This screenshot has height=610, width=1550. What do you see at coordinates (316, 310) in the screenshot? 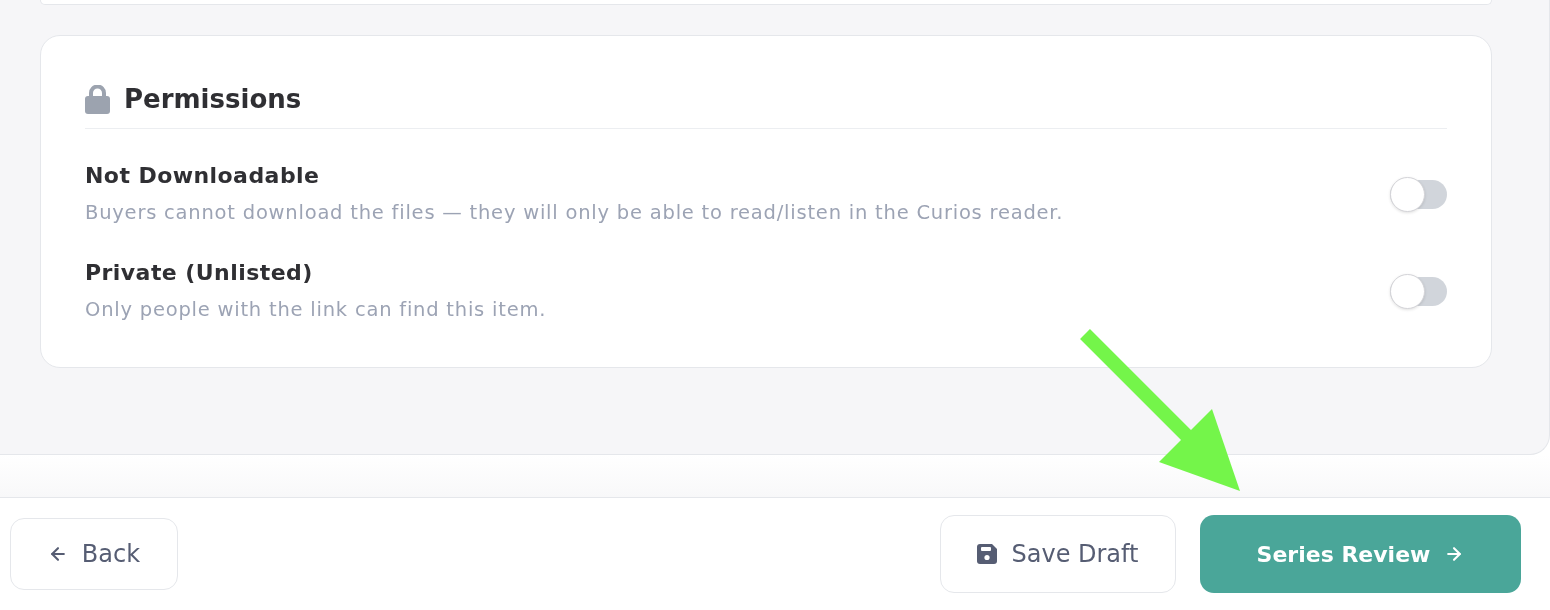
I see `setting-description: Only people with the link can find this item.` at bounding box center [316, 310].